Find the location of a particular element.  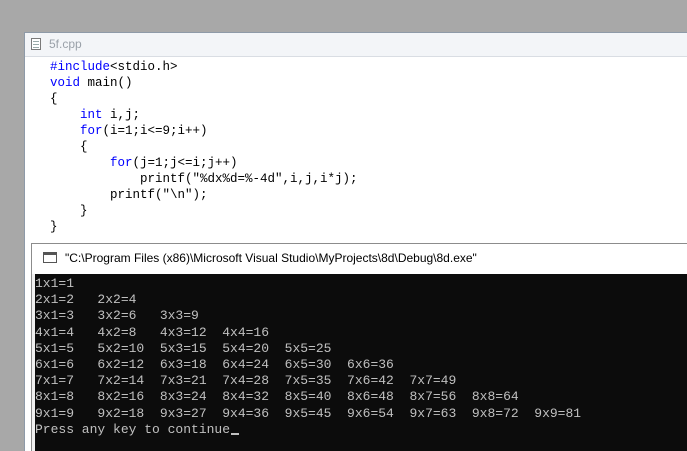

code-line: printf("%dx%d=%-4d",i,j,i*j); is located at coordinates (204, 179).